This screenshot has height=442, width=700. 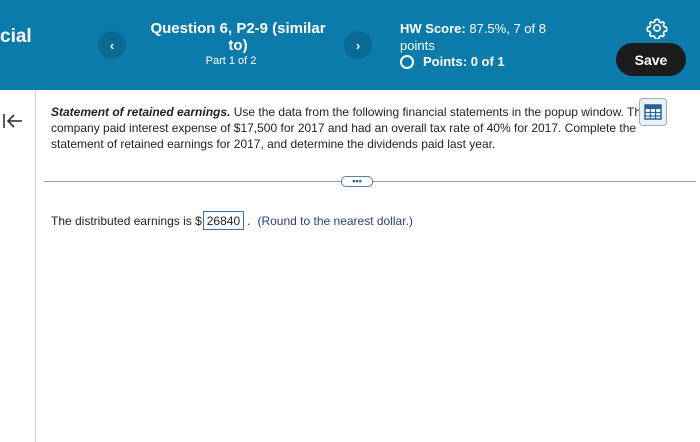 What do you see at coordinates (231, 61) in the screenshot?
I see `question-part: Part 1 of 2` at bounding box center [231, 61].